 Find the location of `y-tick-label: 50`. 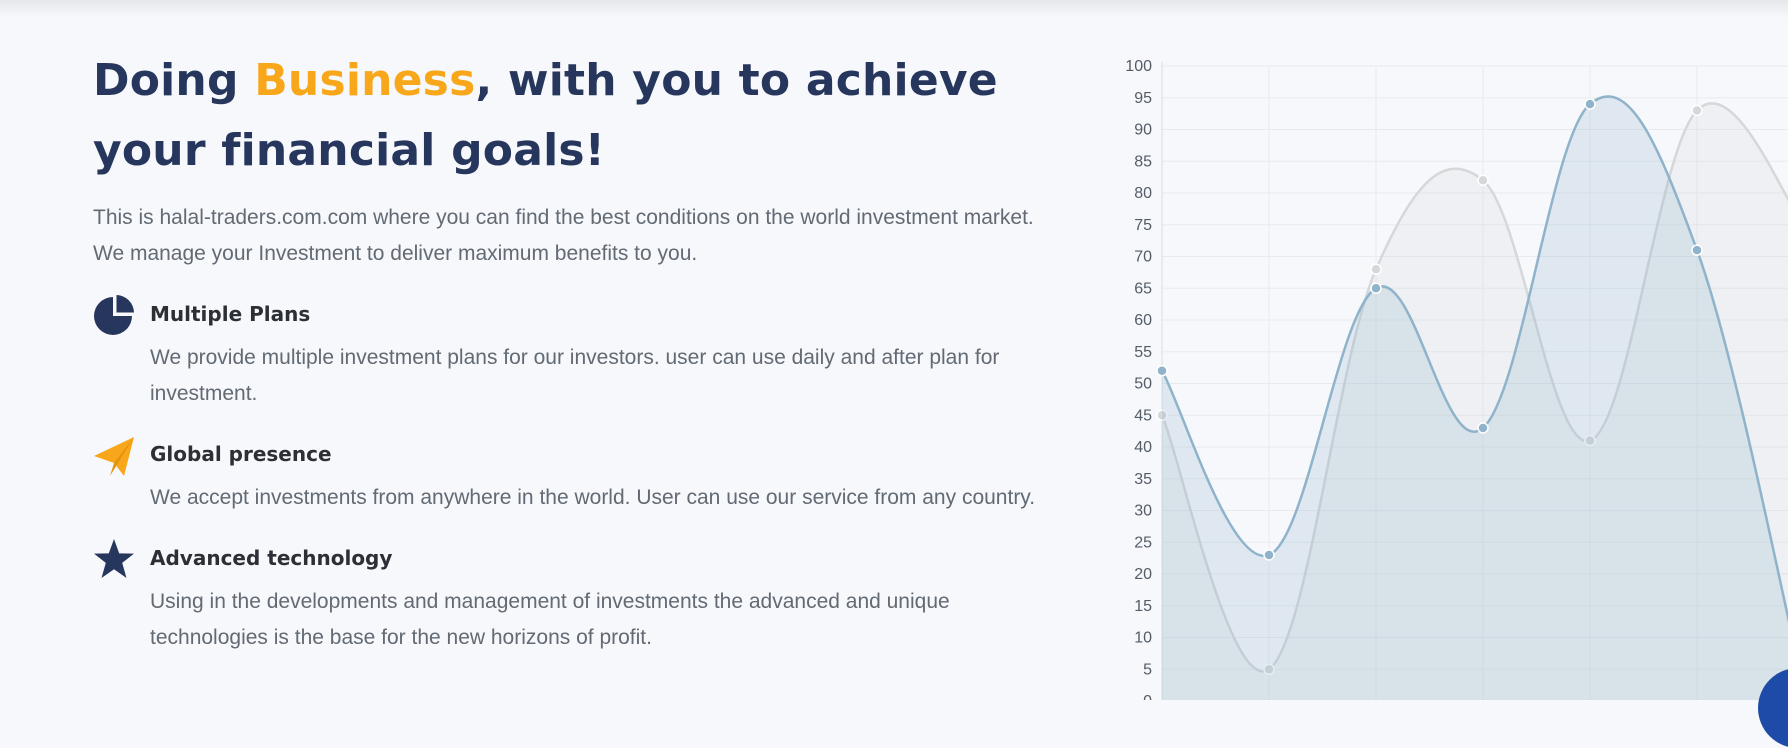

y-tick-label: 50 is located at coordinates (1143, 384).